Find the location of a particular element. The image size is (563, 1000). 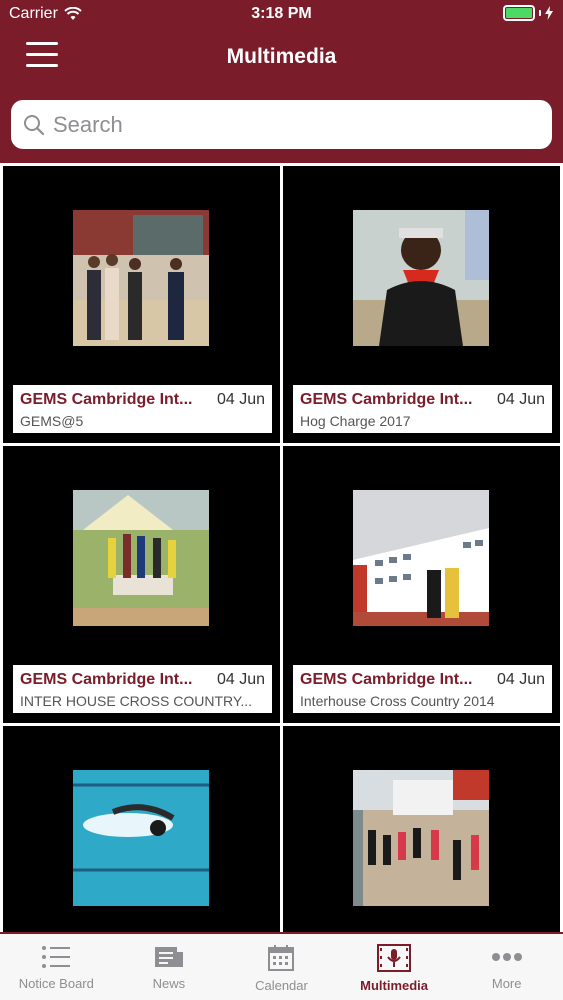

media-tile: GEMS Cambridge Int... 04 Jun GEMS@5 is located at coordinates (141, 304).